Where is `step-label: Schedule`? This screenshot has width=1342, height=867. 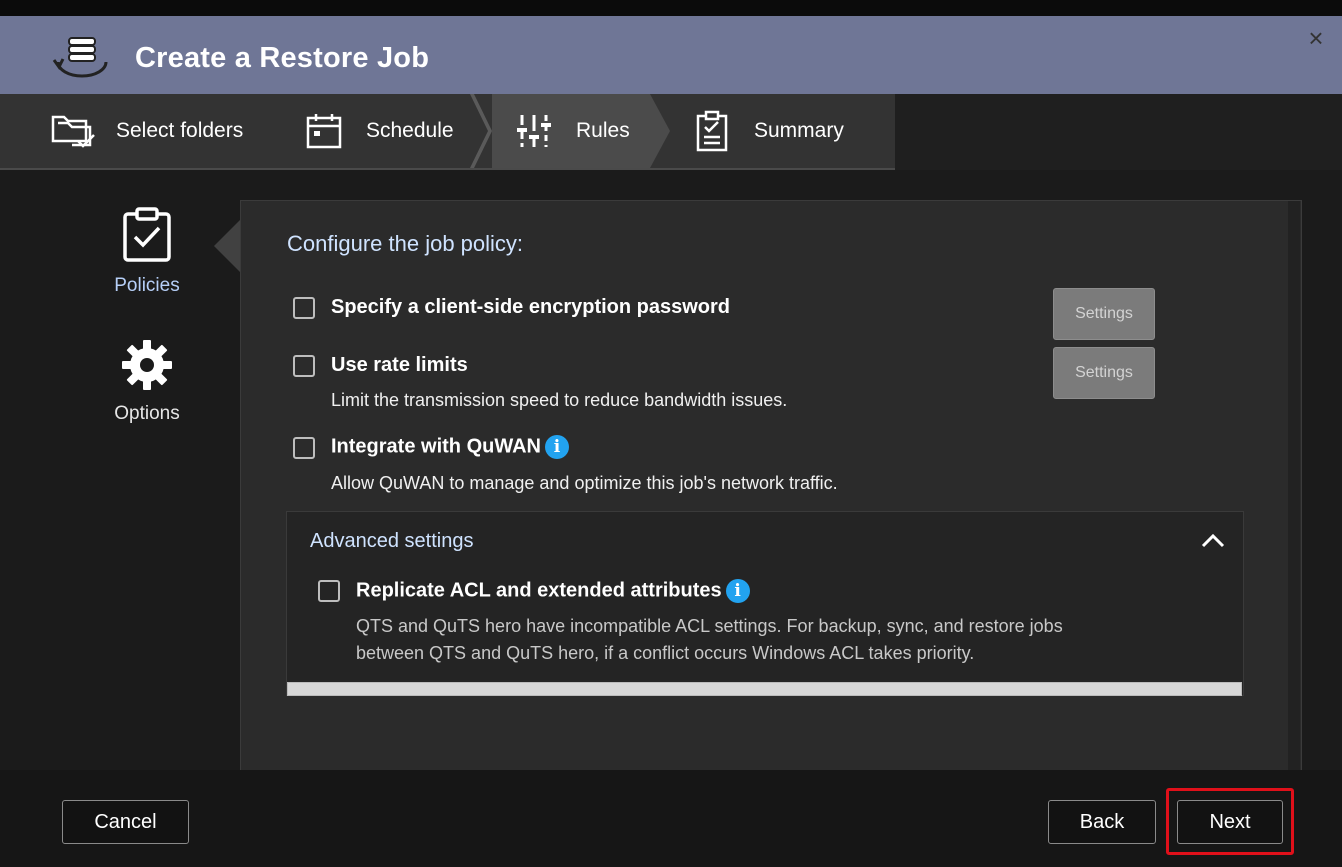
step-label: Schedule is located at coordinates (410, 130).